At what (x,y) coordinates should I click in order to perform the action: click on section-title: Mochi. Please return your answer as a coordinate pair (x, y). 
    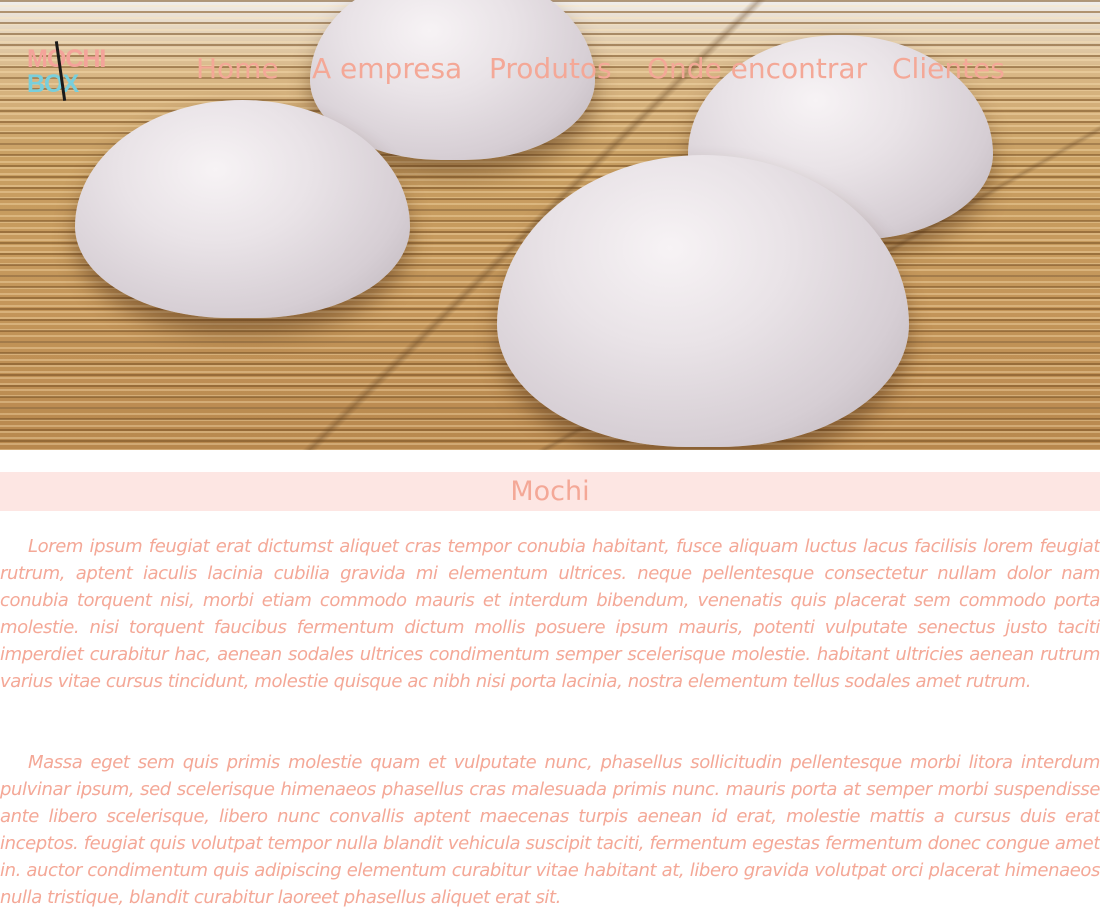
    Looking at the image, I should click on (550, 491).